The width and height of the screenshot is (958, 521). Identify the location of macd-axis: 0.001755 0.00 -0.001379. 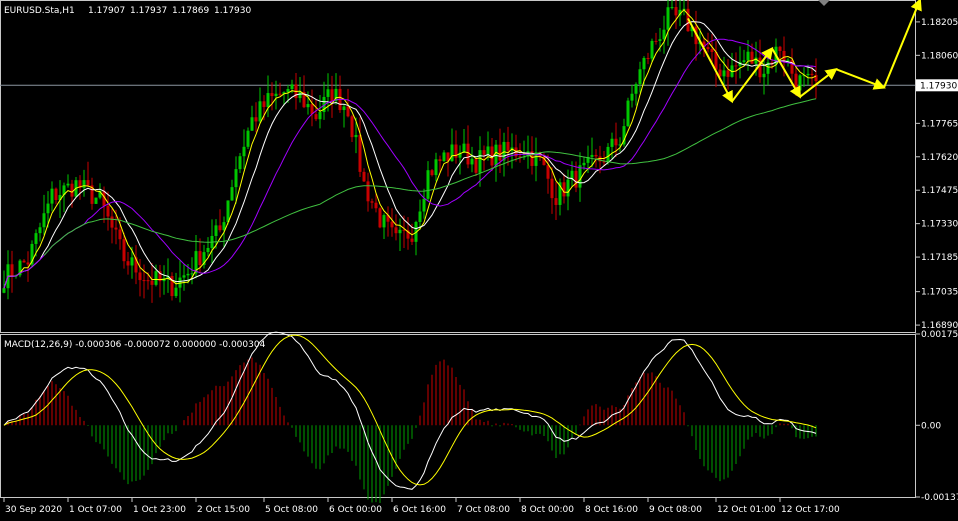
(936, 416).